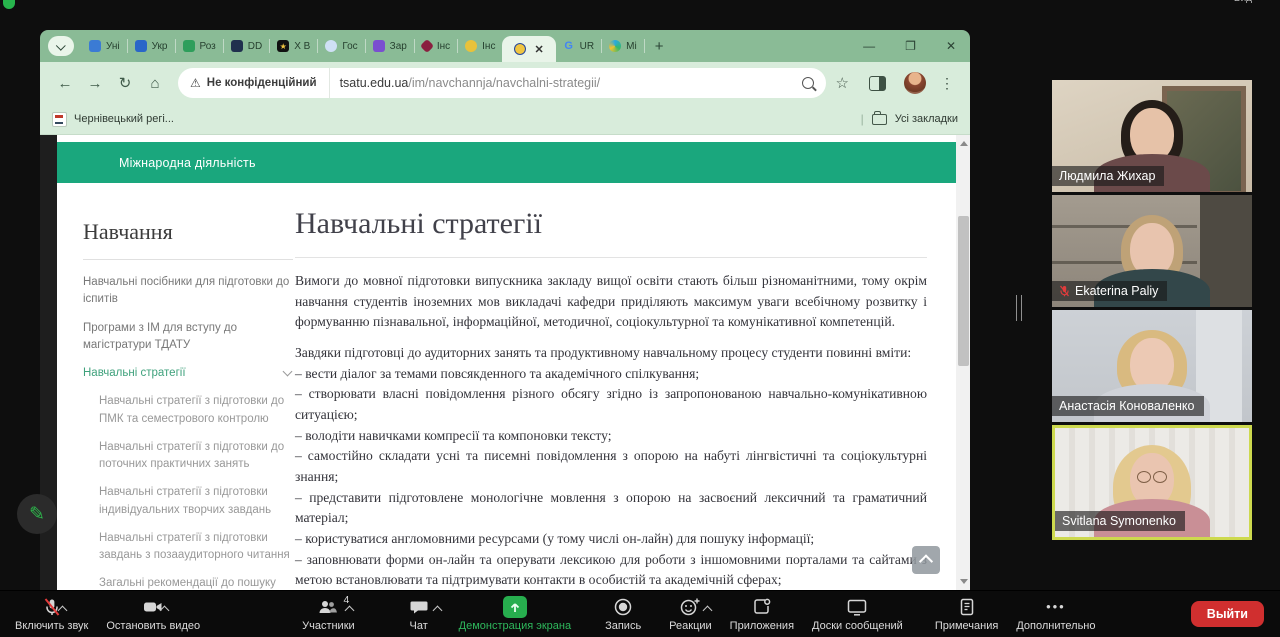 This screenshot has height=637, width=1280. What do you see at coordinates (188, 373) in the screenshot?
I see `sidebar-link-active: Навчальні стратегії` at bounding box center [188, 373].